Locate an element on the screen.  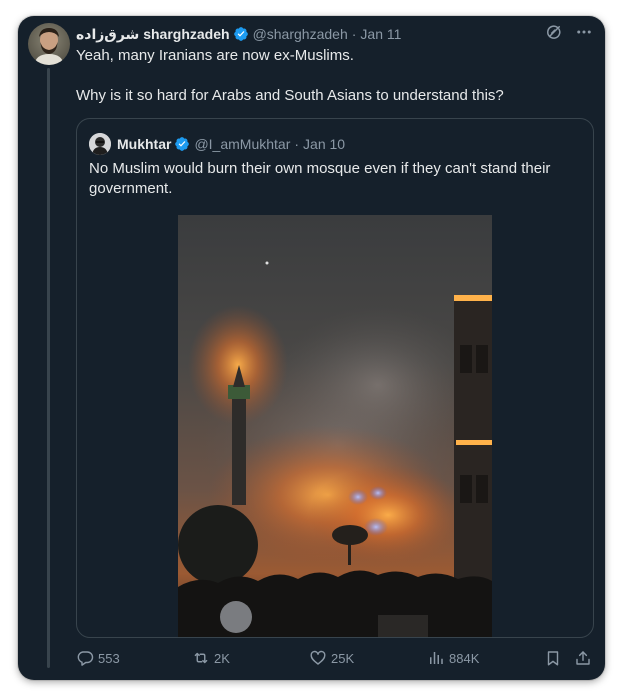
tweet-top-icons is located at coordinates (569, 34).